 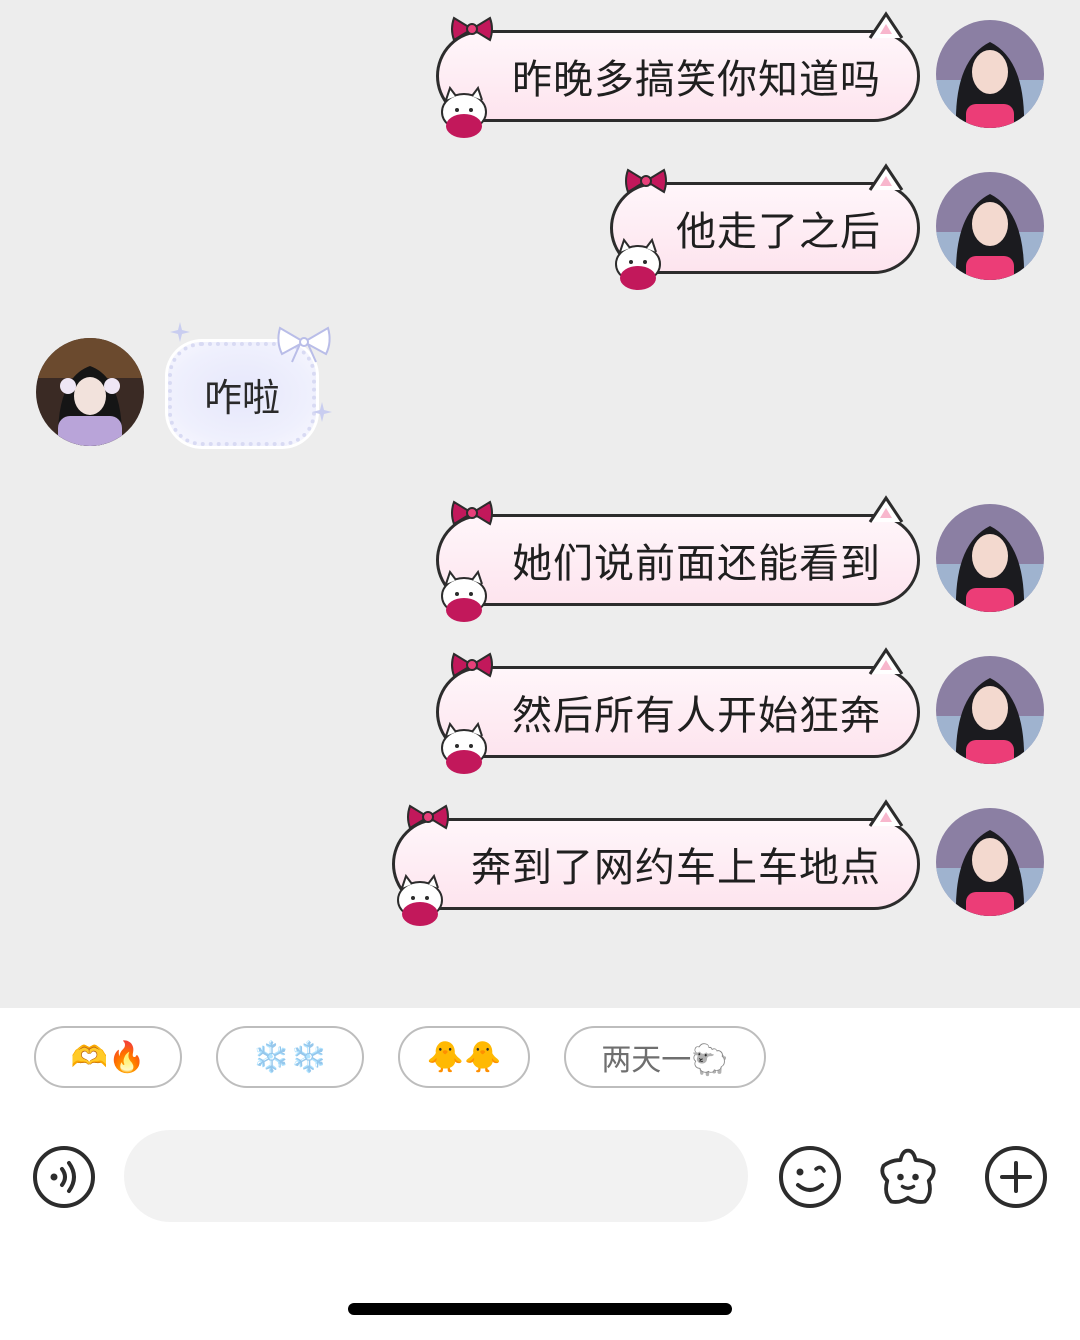 I want to click on message-text: 她们说前面还能看到, so click(x=696, y=564).